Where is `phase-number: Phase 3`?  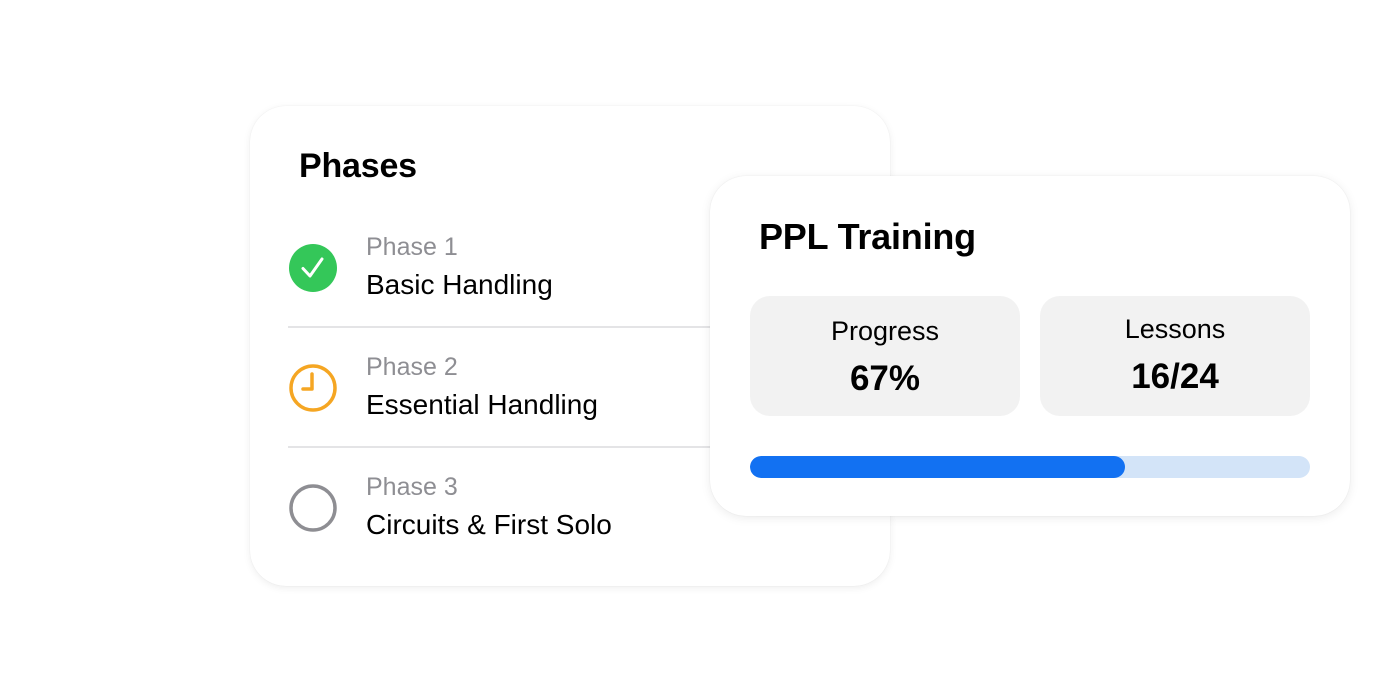
phase-number: Phase 3 is located at coordinates (412, 487).